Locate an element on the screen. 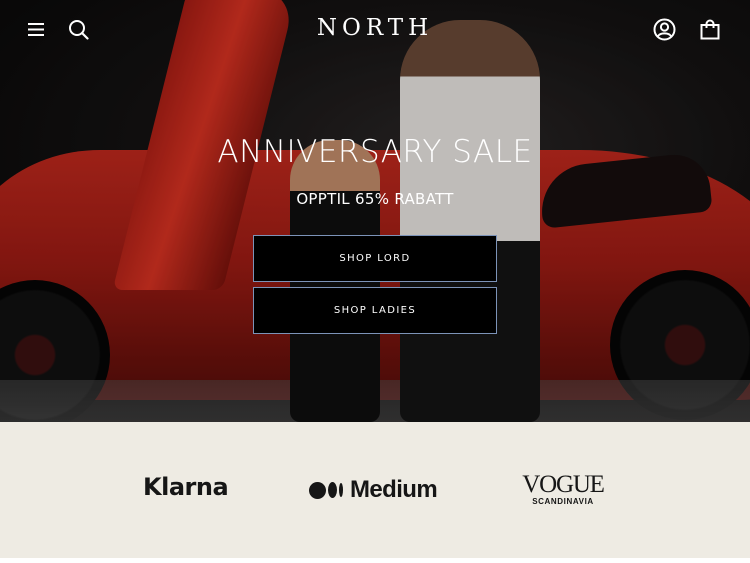  site-logo: NORTH is located at coordinates (375, 28).